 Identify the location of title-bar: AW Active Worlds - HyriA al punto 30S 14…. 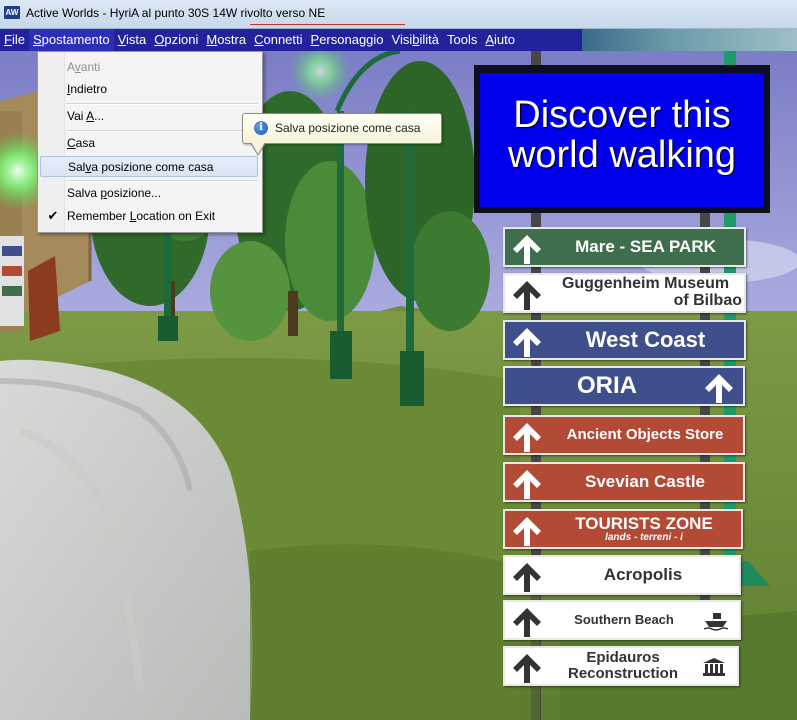
(398, 14).